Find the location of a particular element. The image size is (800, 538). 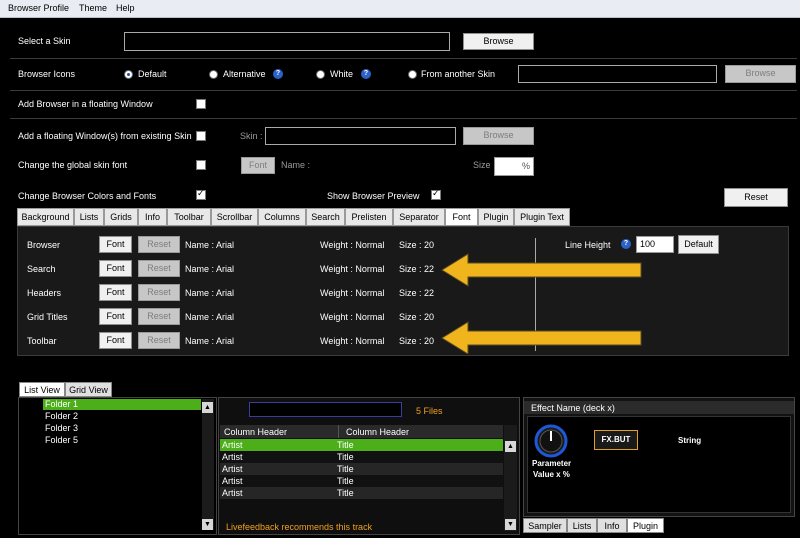

folder-item: Folder 1 is located at coordinates (122, 404).